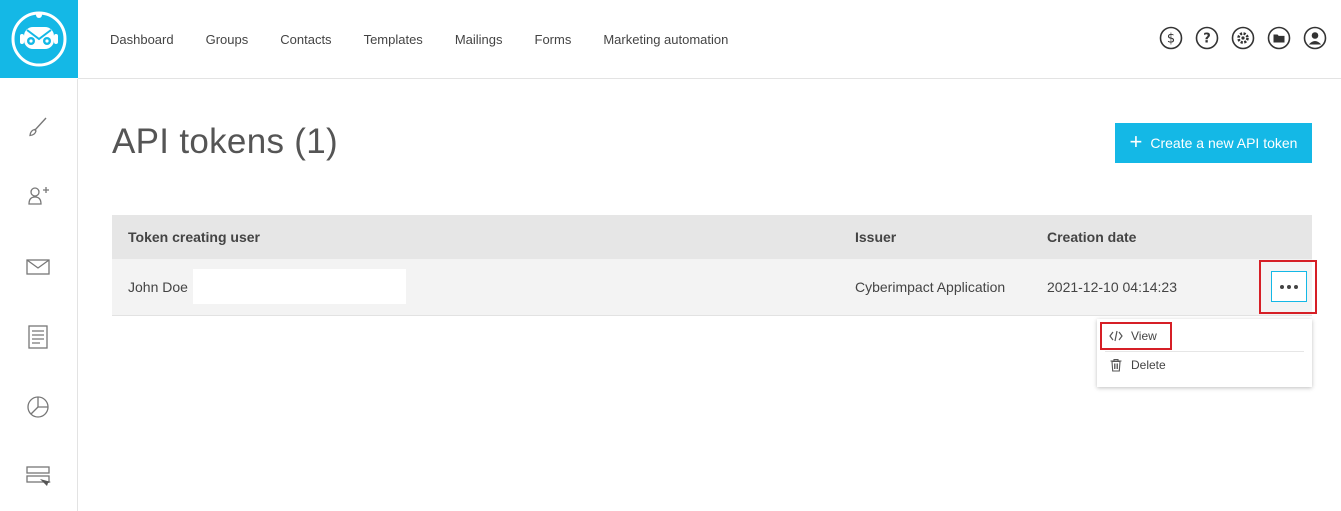  I want to click on menu-item-delete: Delete, so click(1137, 365).